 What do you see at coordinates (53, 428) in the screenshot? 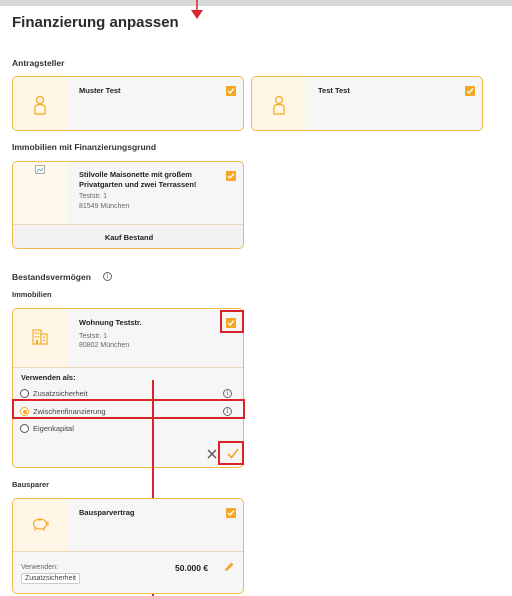
I see `option-label: Eigenkapital` at bounding box center [53, 428].